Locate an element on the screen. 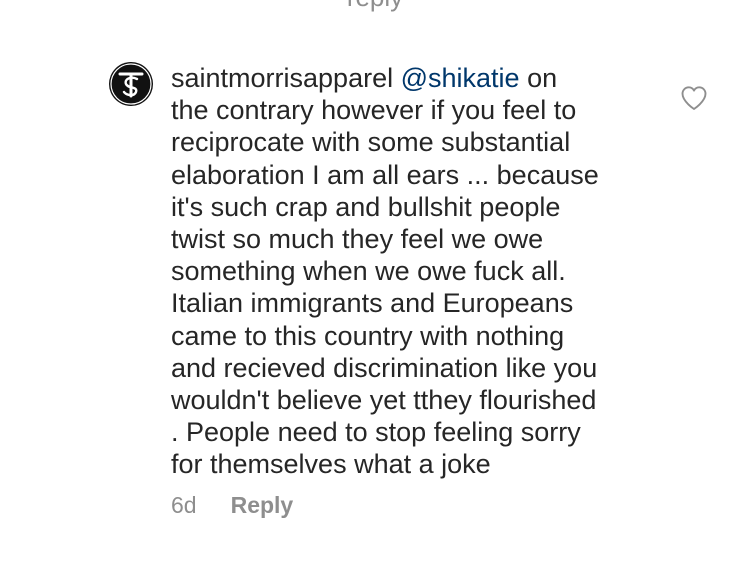 This screenshot has height=561, width=750. comment-meta: 6d Reply is located at coordinates (232, 505).